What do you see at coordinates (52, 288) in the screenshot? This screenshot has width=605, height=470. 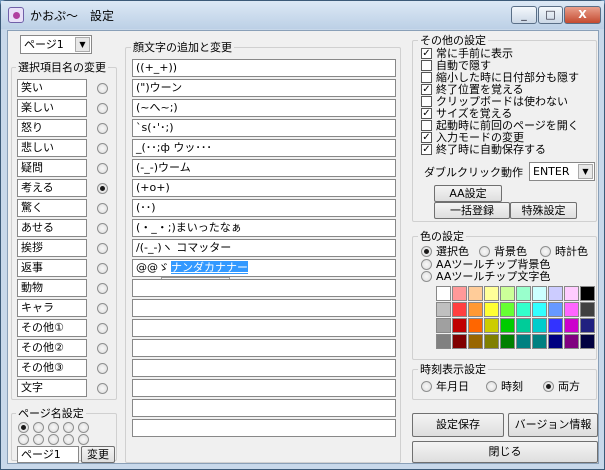 I see `item-name-field: 動物` at bounding box center [52, 288].